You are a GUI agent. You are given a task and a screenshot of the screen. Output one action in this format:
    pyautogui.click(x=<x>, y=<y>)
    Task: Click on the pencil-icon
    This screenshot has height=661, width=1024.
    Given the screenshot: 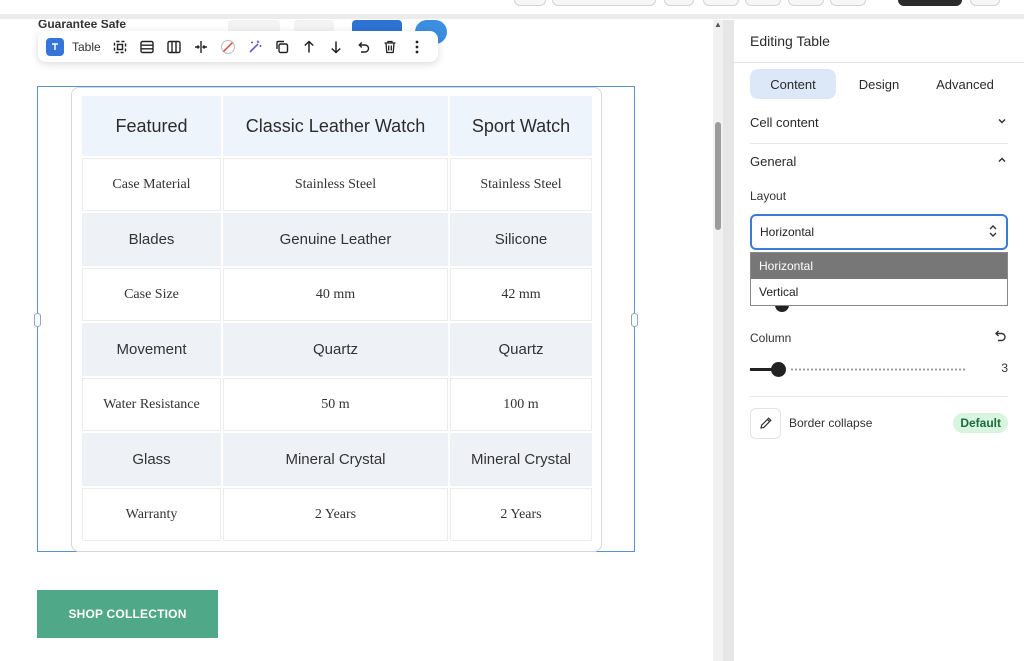 What is the action you would take?
    pyautogui.click(x=765, y=423)
    